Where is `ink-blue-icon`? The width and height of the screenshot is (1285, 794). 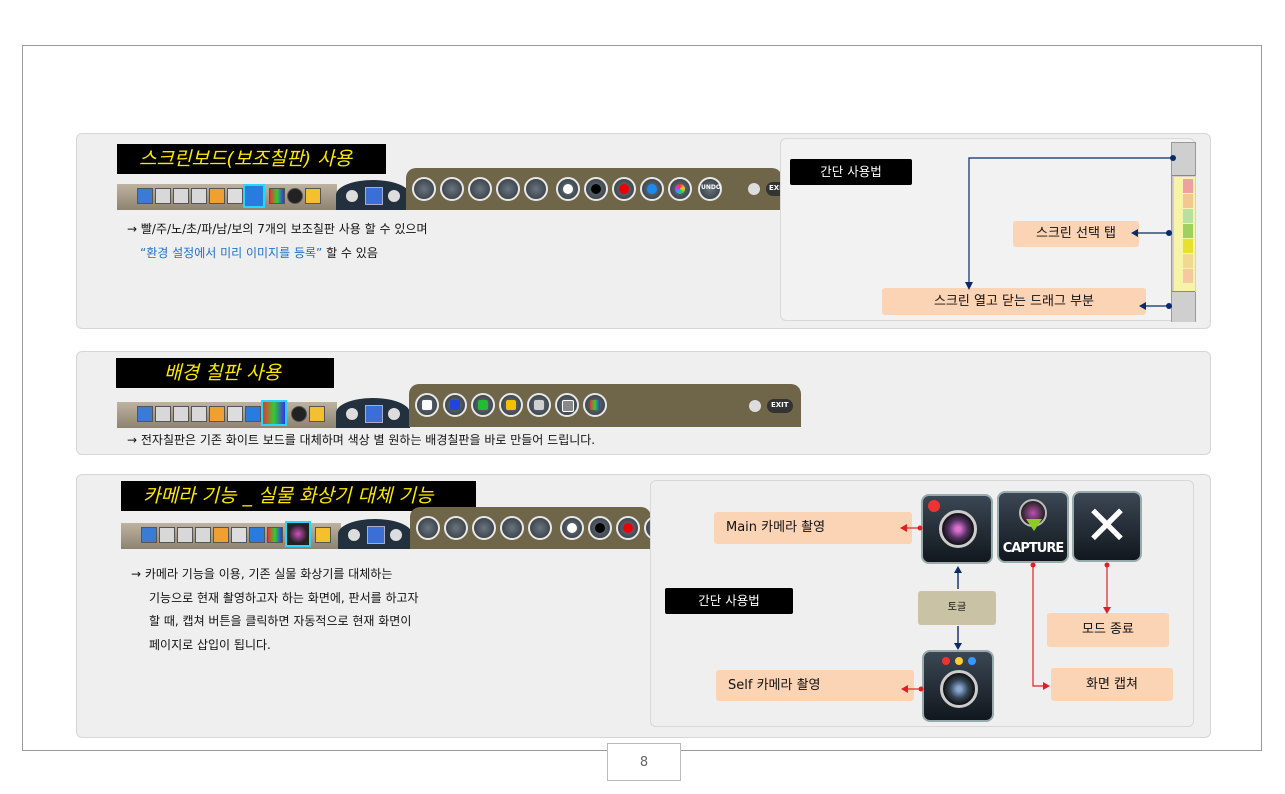
ink-blue-icon is located at coordinates (652, 189).